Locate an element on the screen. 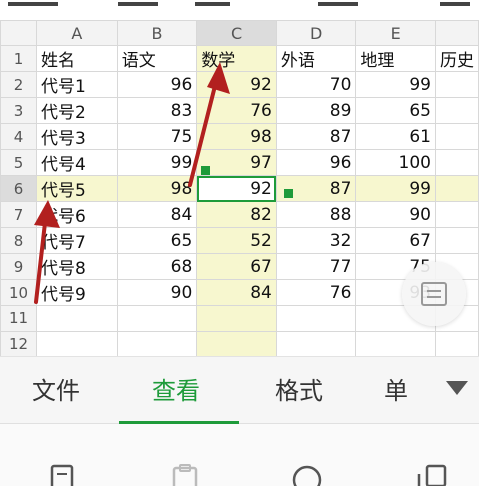  cell: 82 is located at coordinates (236, 215).